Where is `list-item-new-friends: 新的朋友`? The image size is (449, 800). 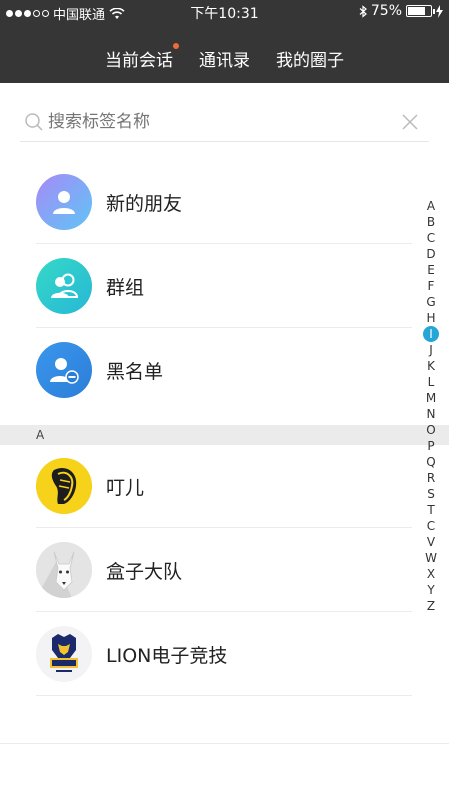 list-item-new-friends: 新的朋友 is located at coordinates (206, 202).